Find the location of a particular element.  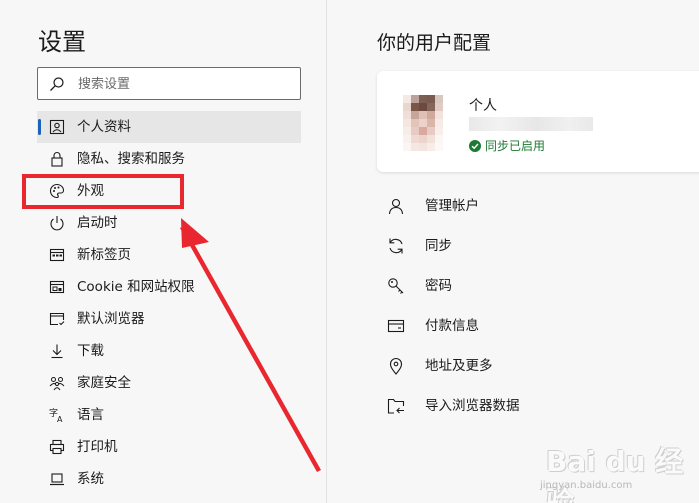

redacted-email is located at coordinates (531, 124).